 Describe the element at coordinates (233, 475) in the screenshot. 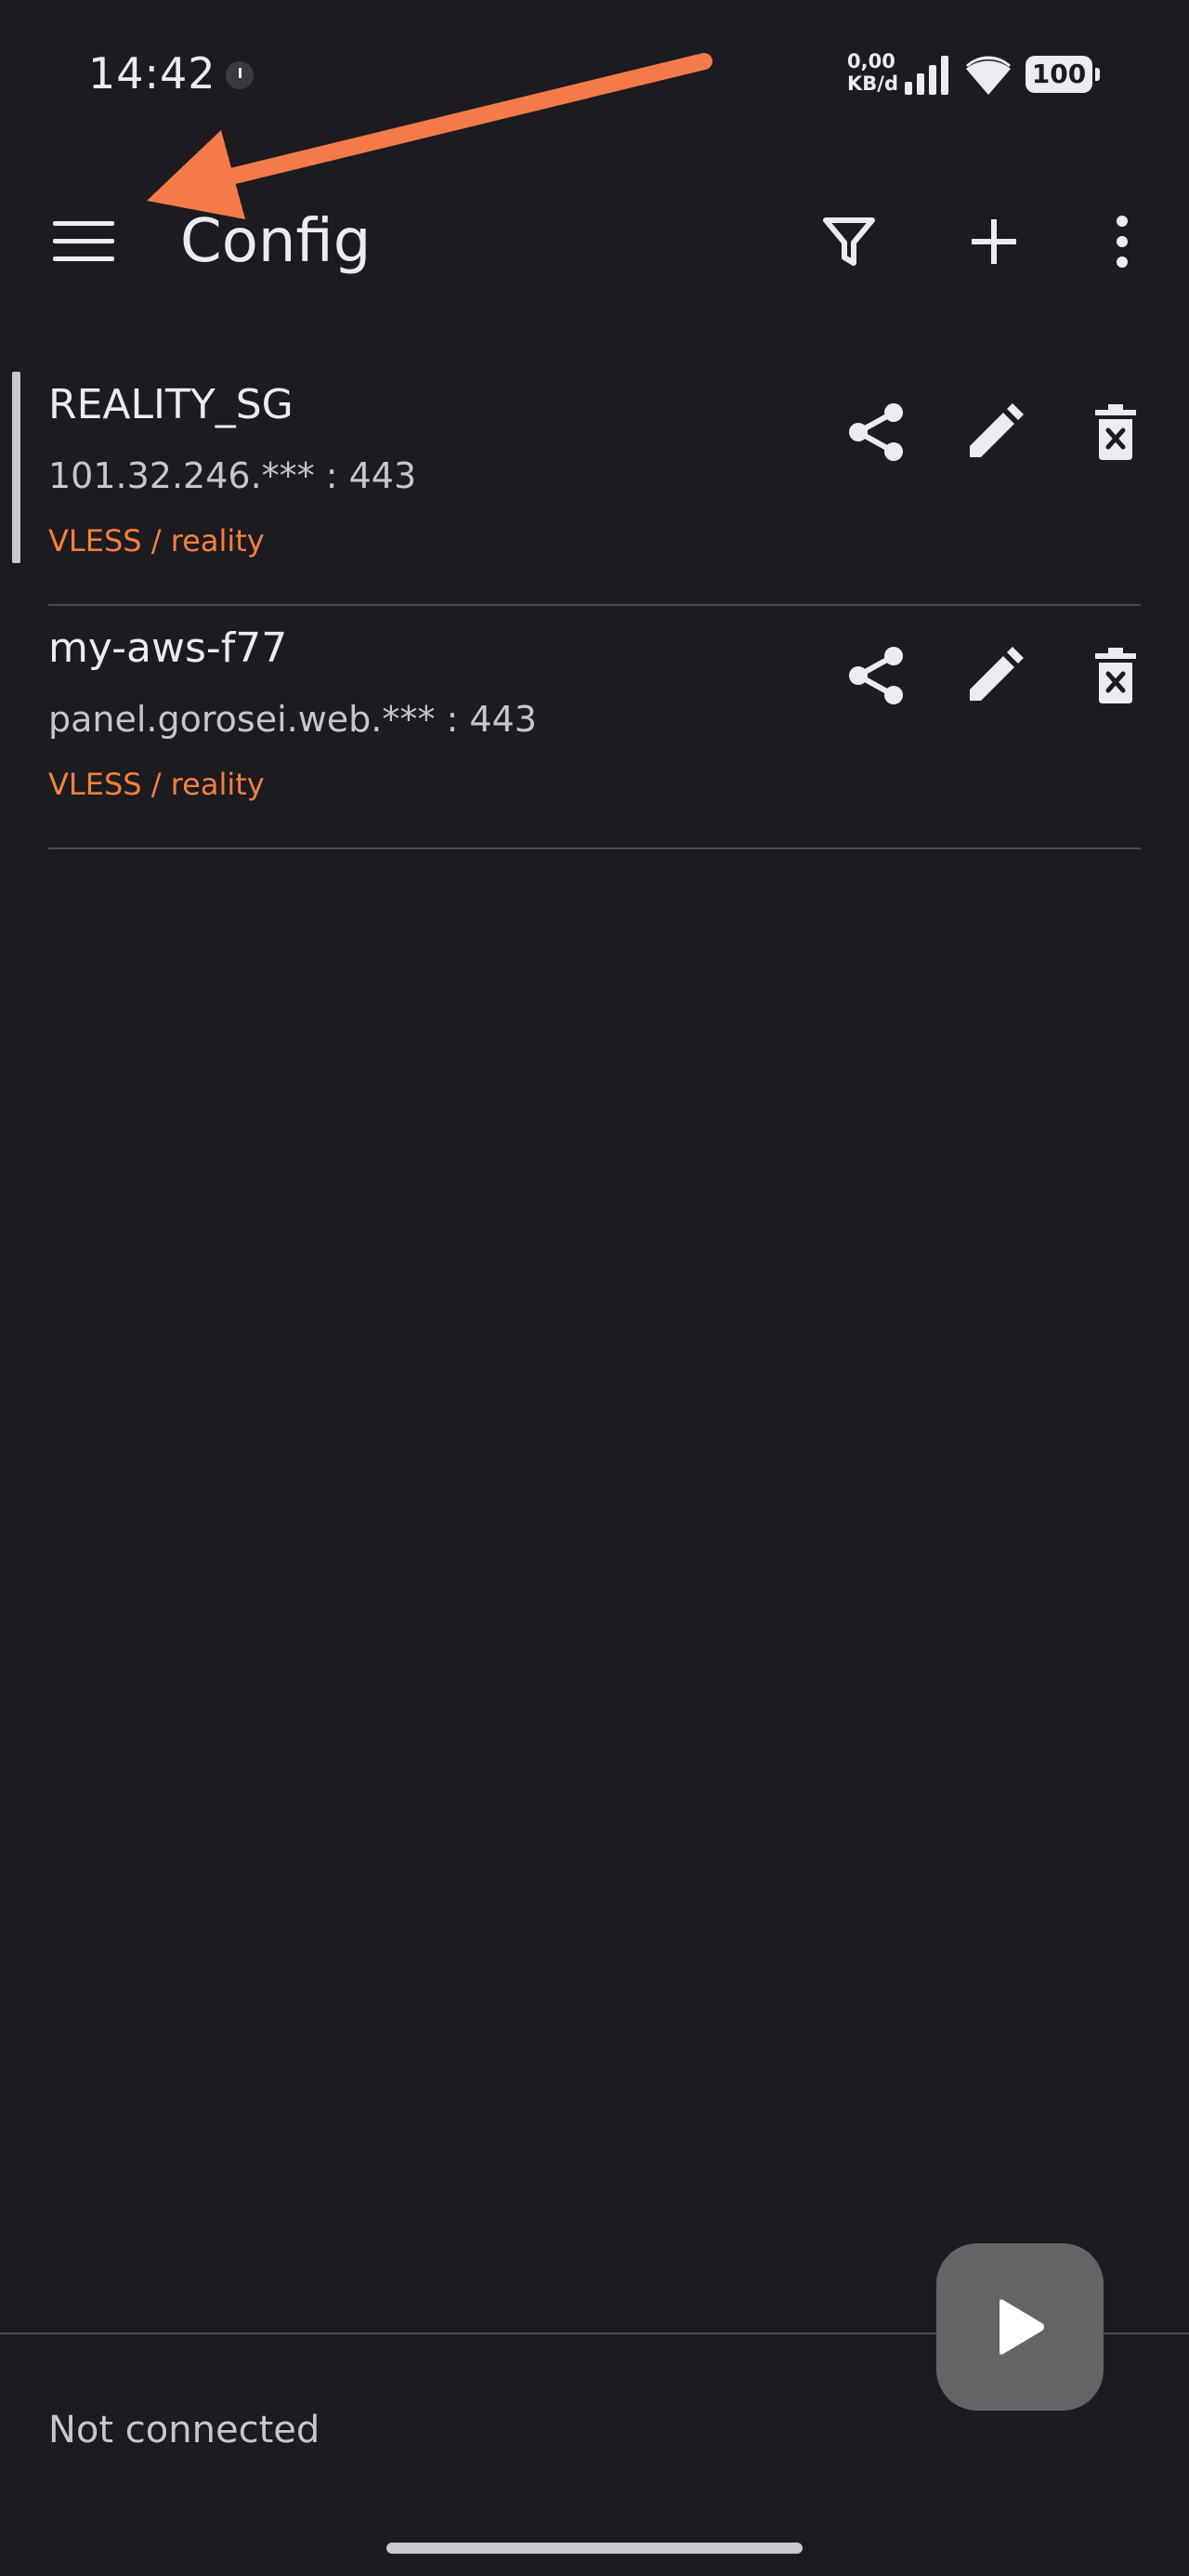

I see `config-address: 101.32.246.*** : 443` at that location.